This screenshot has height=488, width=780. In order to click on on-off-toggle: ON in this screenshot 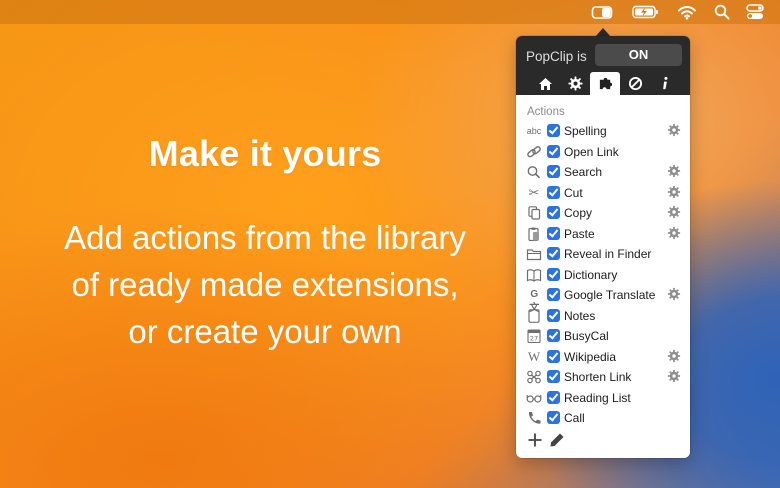, I will do `click(638, 55)`.